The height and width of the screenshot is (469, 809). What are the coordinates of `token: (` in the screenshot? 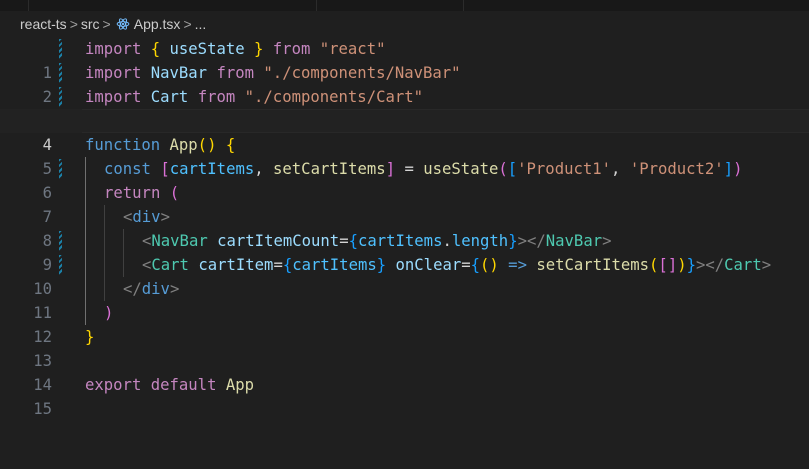 It's located at (174, 193).